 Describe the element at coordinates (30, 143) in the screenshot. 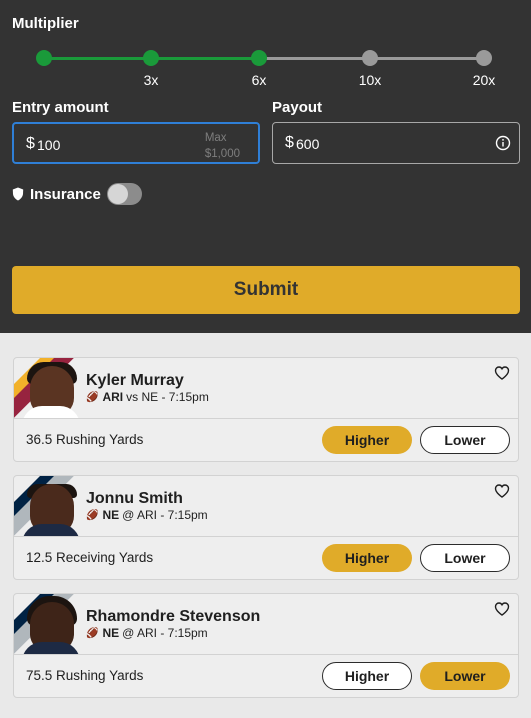

I see `entry-currency-symbol: $` at that location.